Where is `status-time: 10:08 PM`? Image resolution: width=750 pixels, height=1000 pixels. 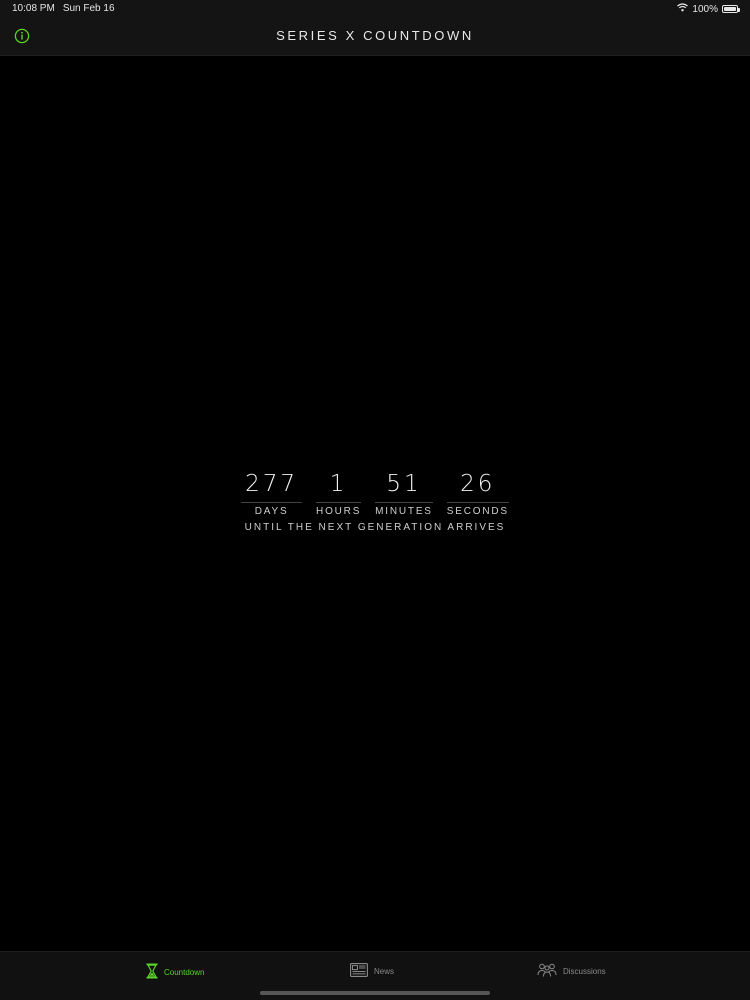 status-time: 10:08 PM is located at coordinates (33, 8).